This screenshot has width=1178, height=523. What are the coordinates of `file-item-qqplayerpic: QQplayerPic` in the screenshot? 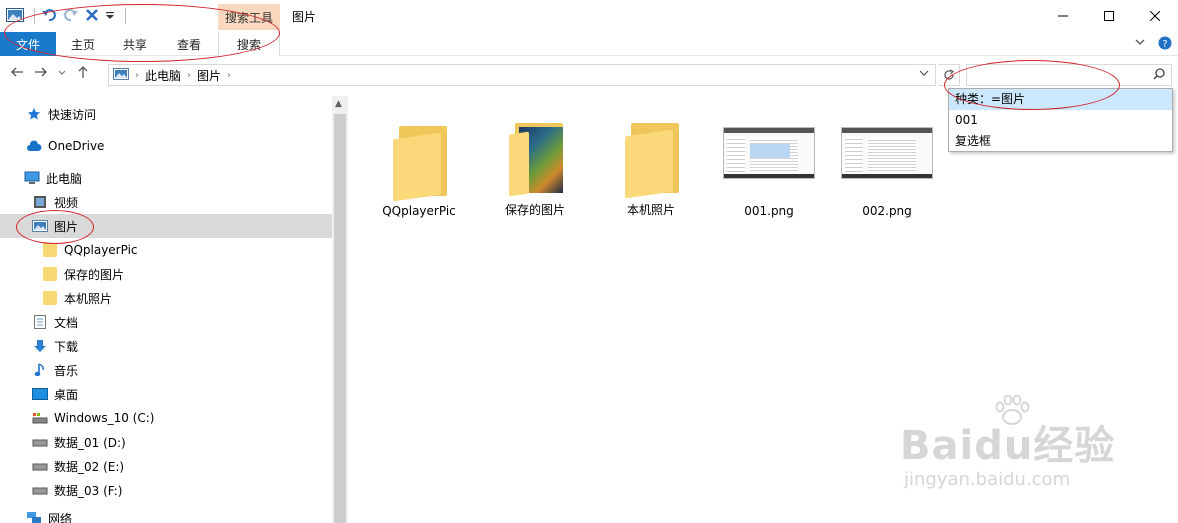 It's located at (419, 163).